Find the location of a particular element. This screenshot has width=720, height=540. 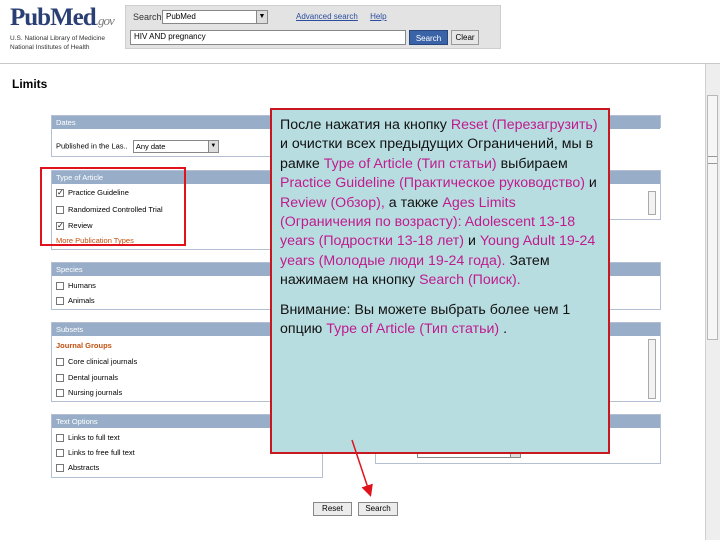

reset-button: Reset is located at coordinates (332, 509).